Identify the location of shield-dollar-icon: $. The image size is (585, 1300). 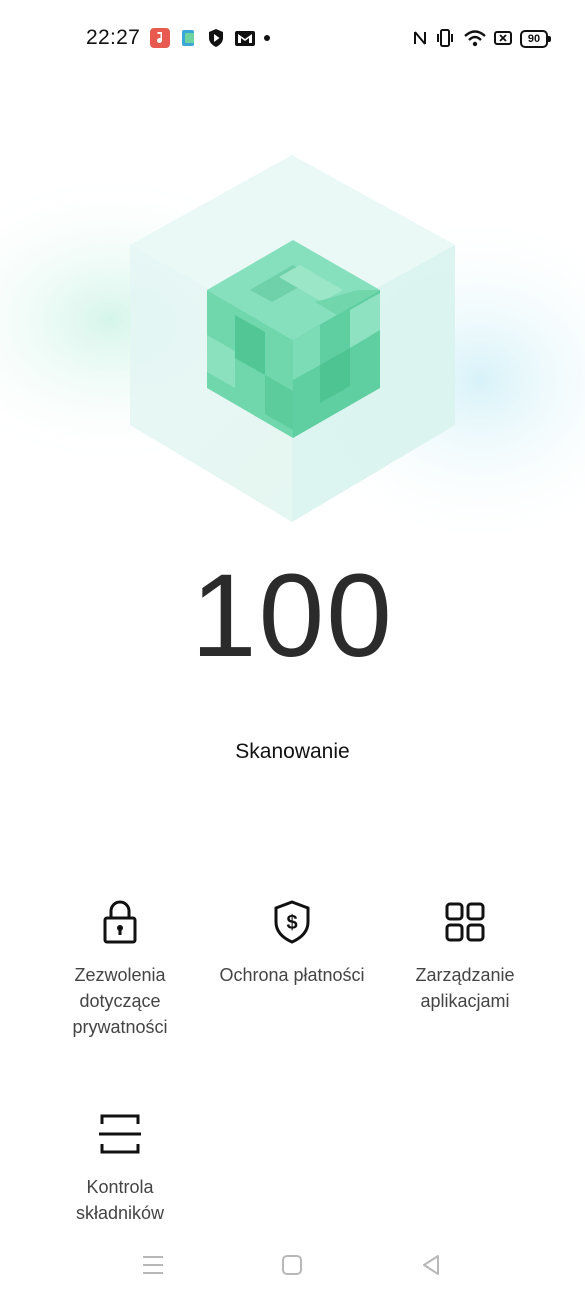
(292, 922).